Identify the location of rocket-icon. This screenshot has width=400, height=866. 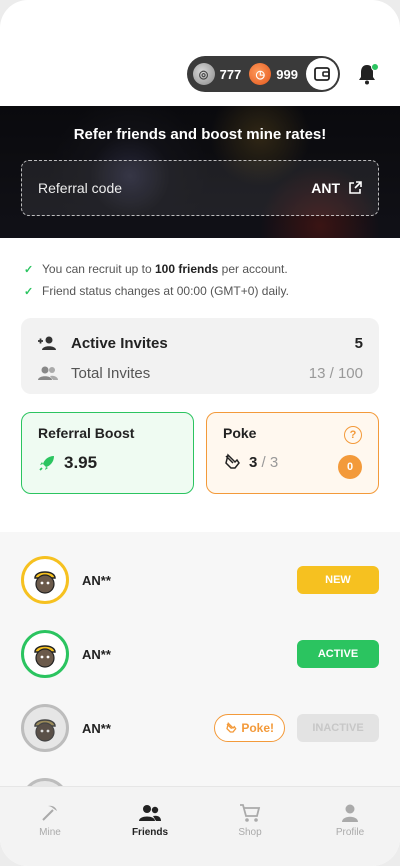
(46, 463).